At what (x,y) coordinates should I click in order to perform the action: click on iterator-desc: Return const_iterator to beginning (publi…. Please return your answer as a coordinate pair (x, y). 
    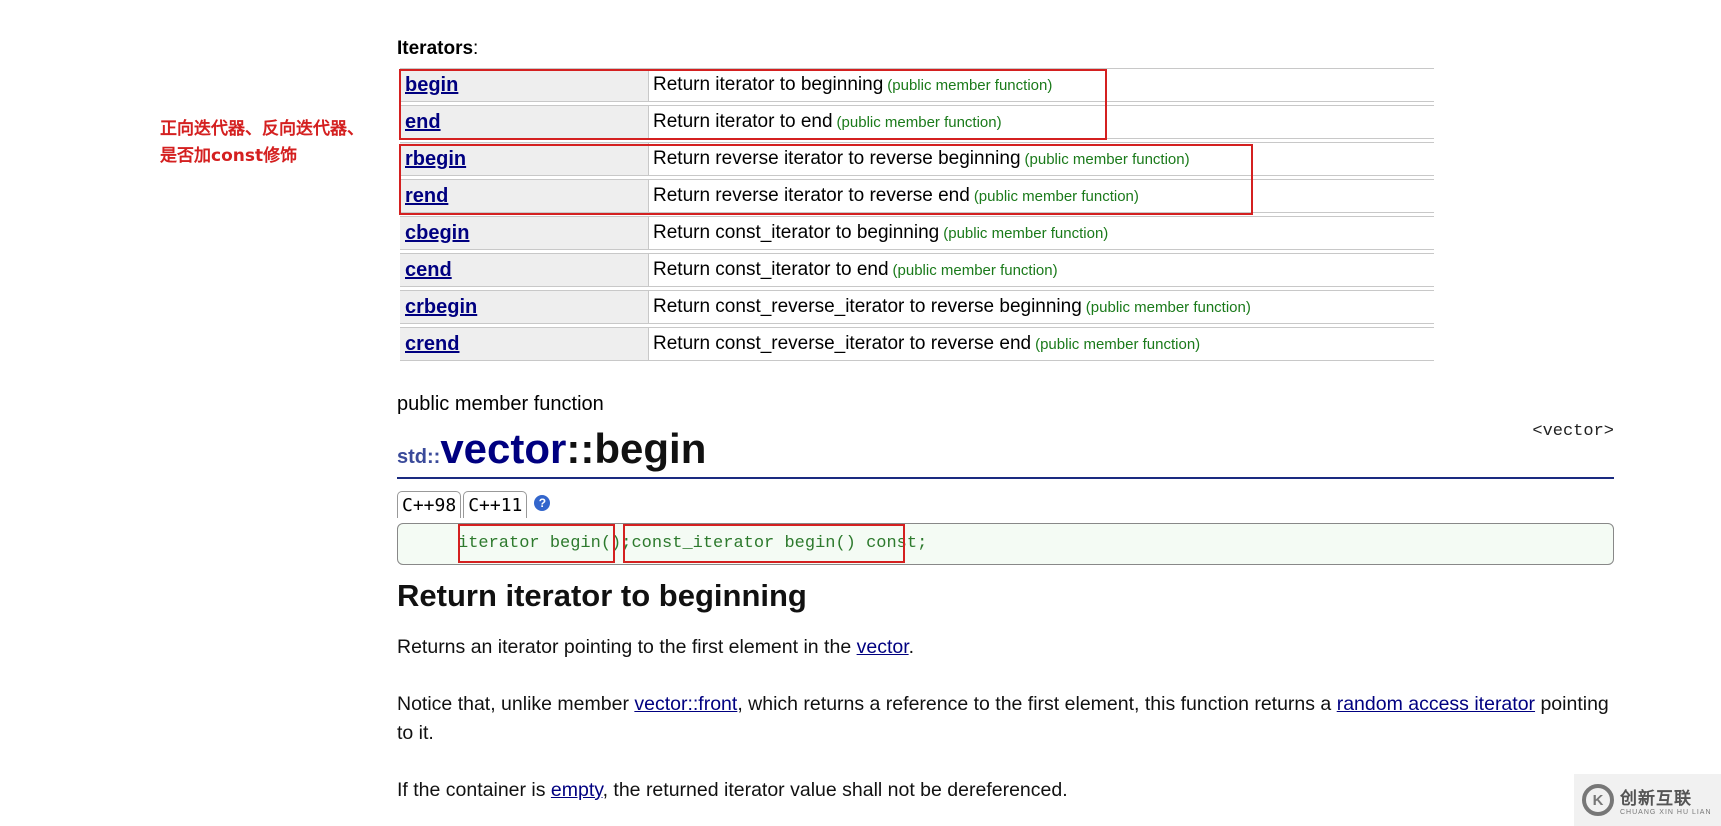
    Looking at the image, I should click on (878, 233).